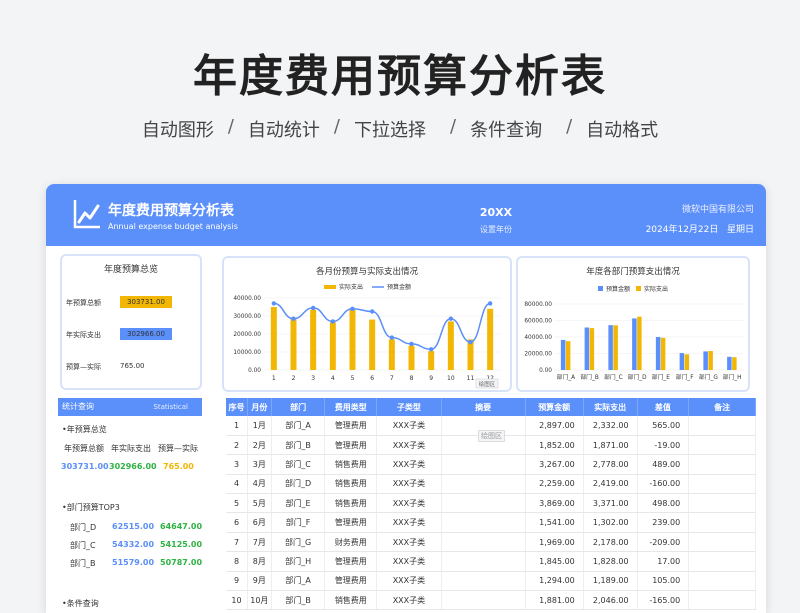  Describe the element at coordinates (554, 503) in the screenshot. I see `table-cell: 3,869.00` at that location.